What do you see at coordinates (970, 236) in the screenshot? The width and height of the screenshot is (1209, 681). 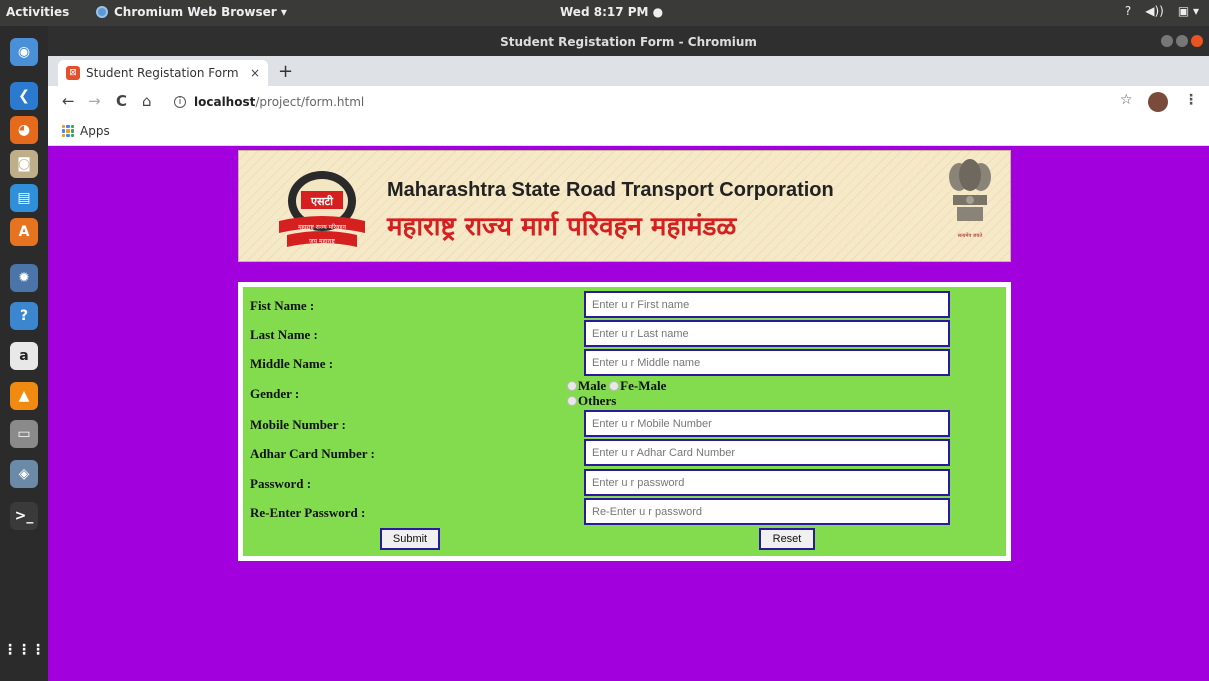 I see `emblem-caption: सत्यमेव जयते` at bounding box center [970, 236].